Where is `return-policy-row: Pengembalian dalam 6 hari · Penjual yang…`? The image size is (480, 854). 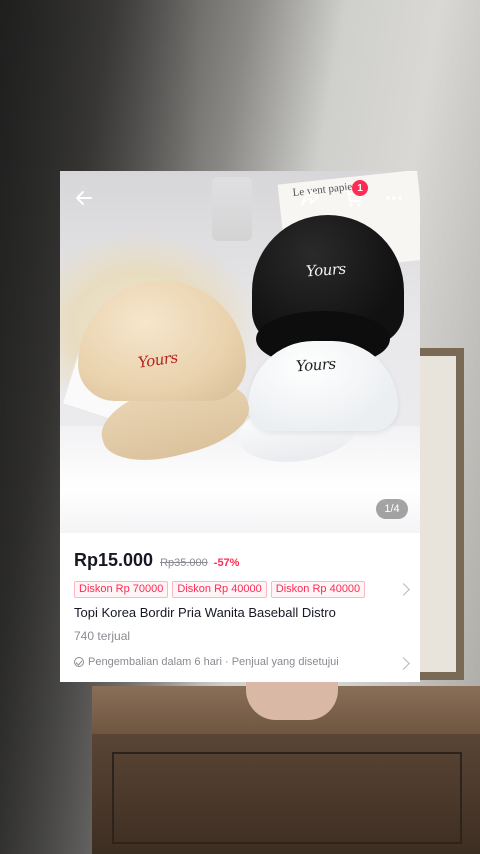
return-policy-row: Pengembalian dalam 6 hari · Penjual yang… is located at coordinates (206, 662).